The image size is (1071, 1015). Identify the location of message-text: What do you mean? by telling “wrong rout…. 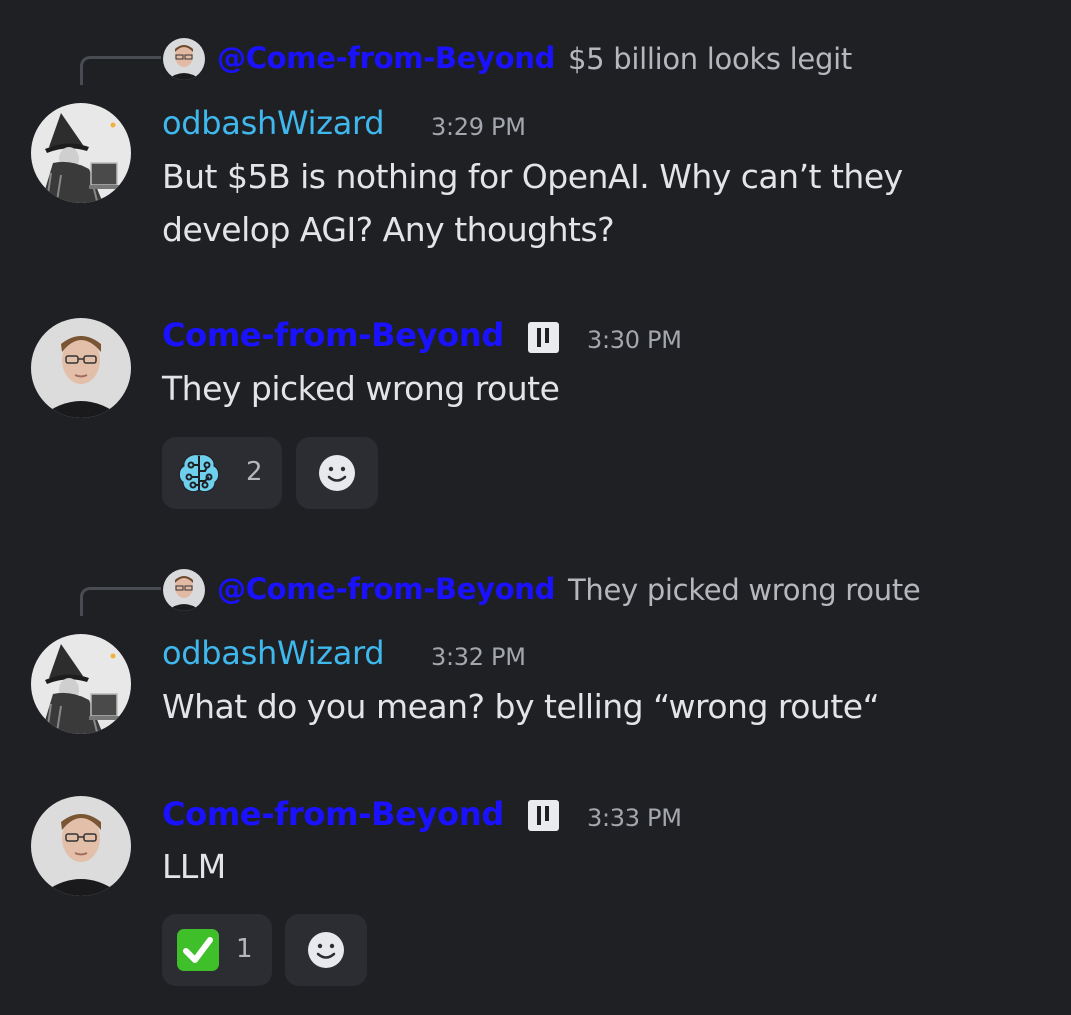
(521, 706).